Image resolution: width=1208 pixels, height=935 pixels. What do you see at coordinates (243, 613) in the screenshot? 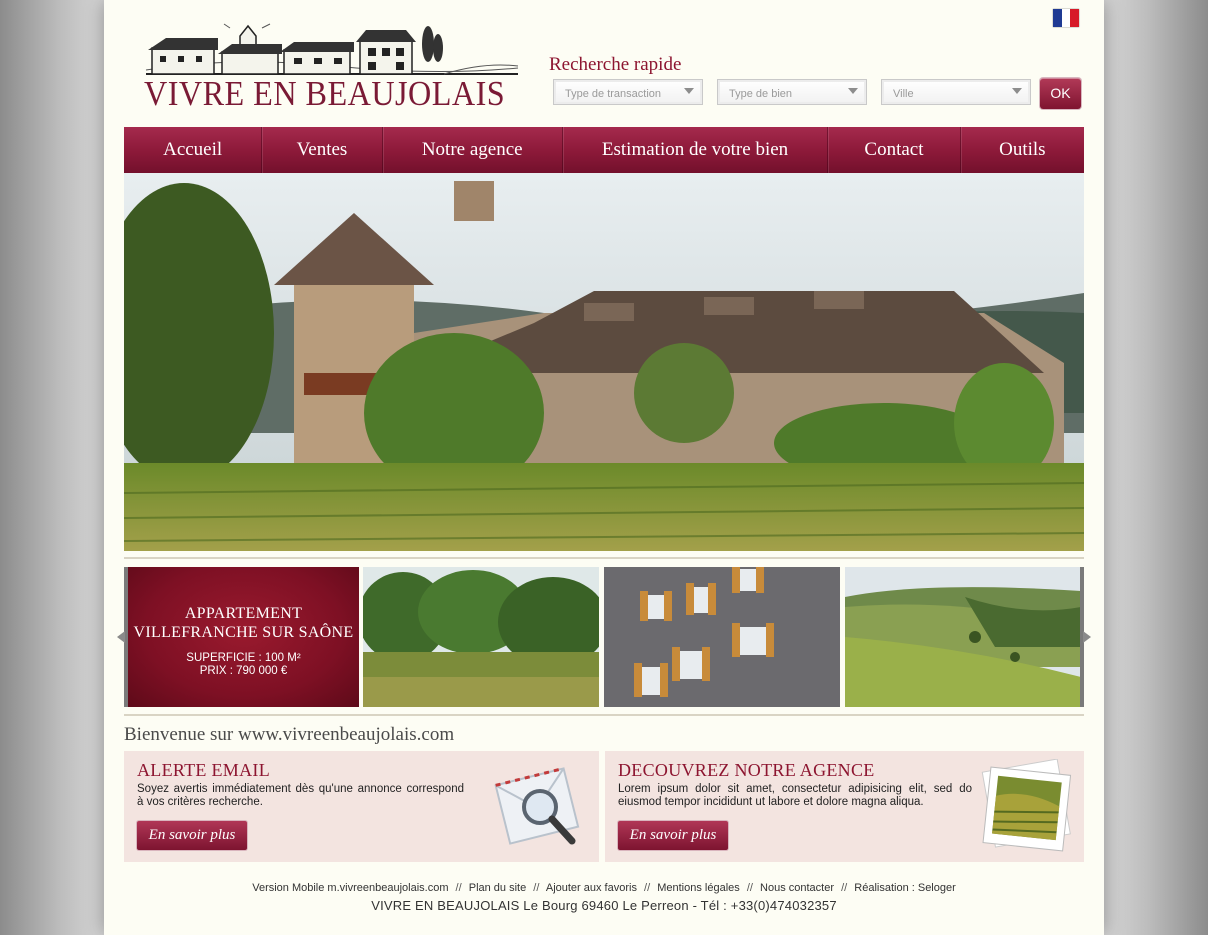
I see `featured-listing-type: APPARTEMENT` at bounding box center [243, 613].